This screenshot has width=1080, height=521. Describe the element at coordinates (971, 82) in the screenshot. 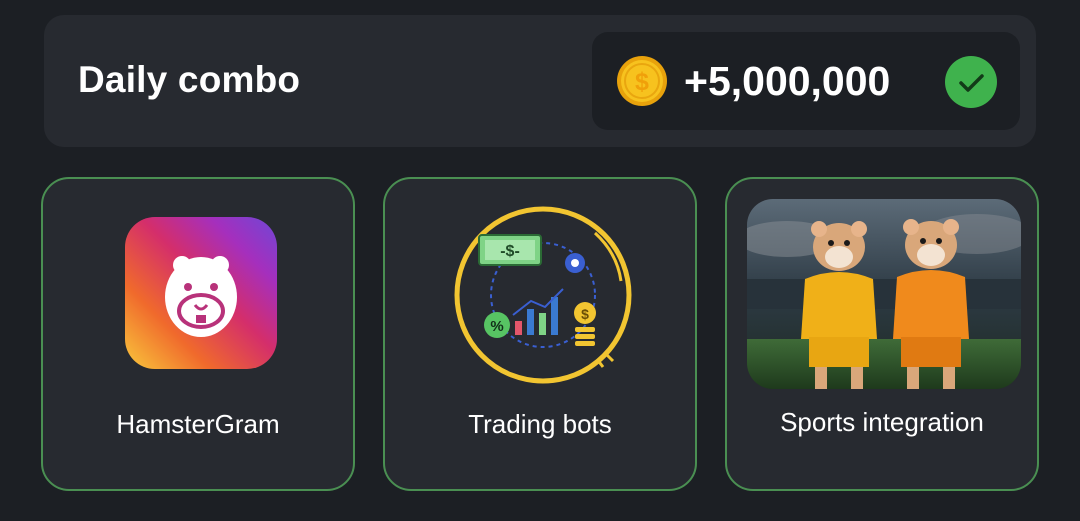

I see `check-icon` at that location.